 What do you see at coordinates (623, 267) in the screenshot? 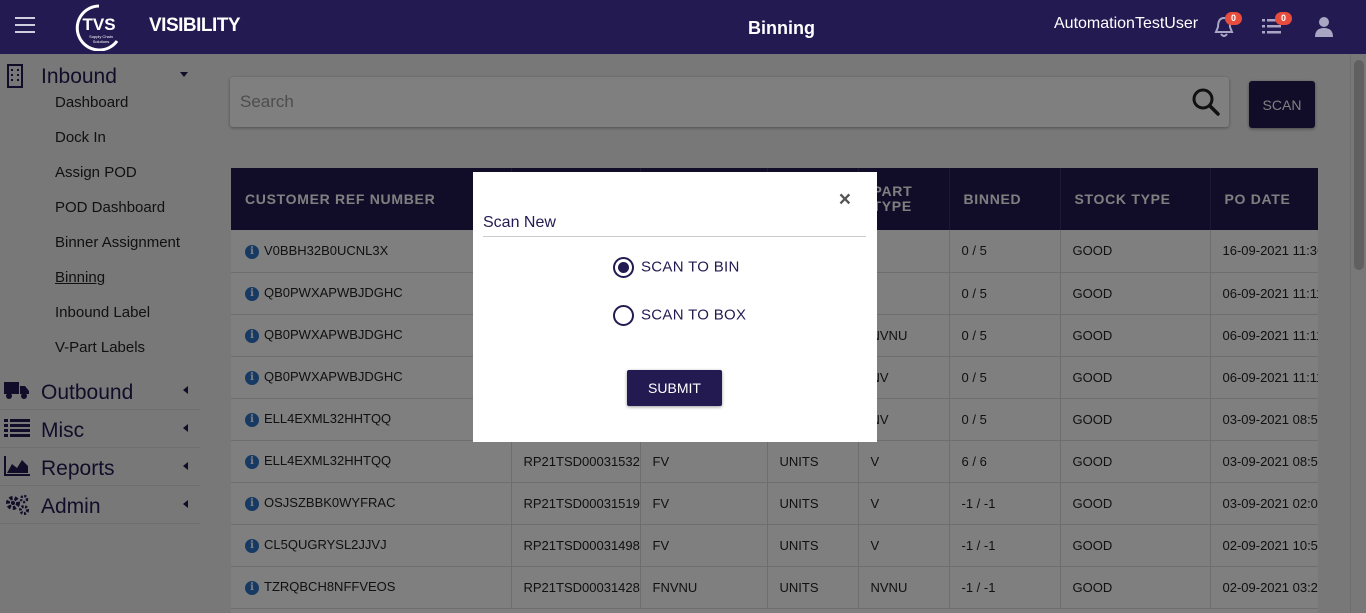
I see `radio-checked-icon` at bounding box center [623, 267].